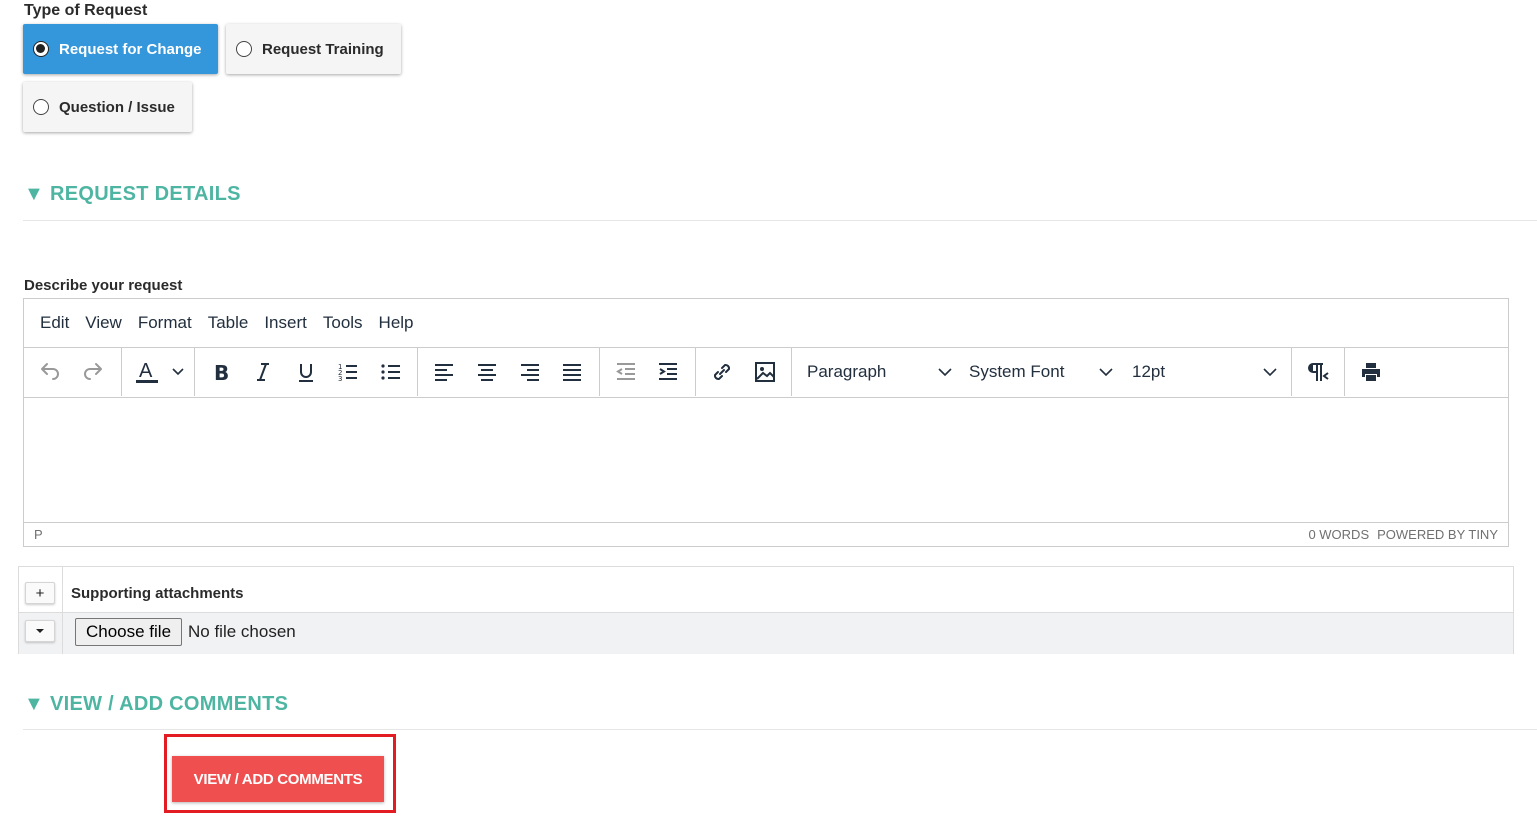  What do you see at coordinates (93, 372) in the screenshot?
I see `redo-icon` at bounding box center [93, 372].